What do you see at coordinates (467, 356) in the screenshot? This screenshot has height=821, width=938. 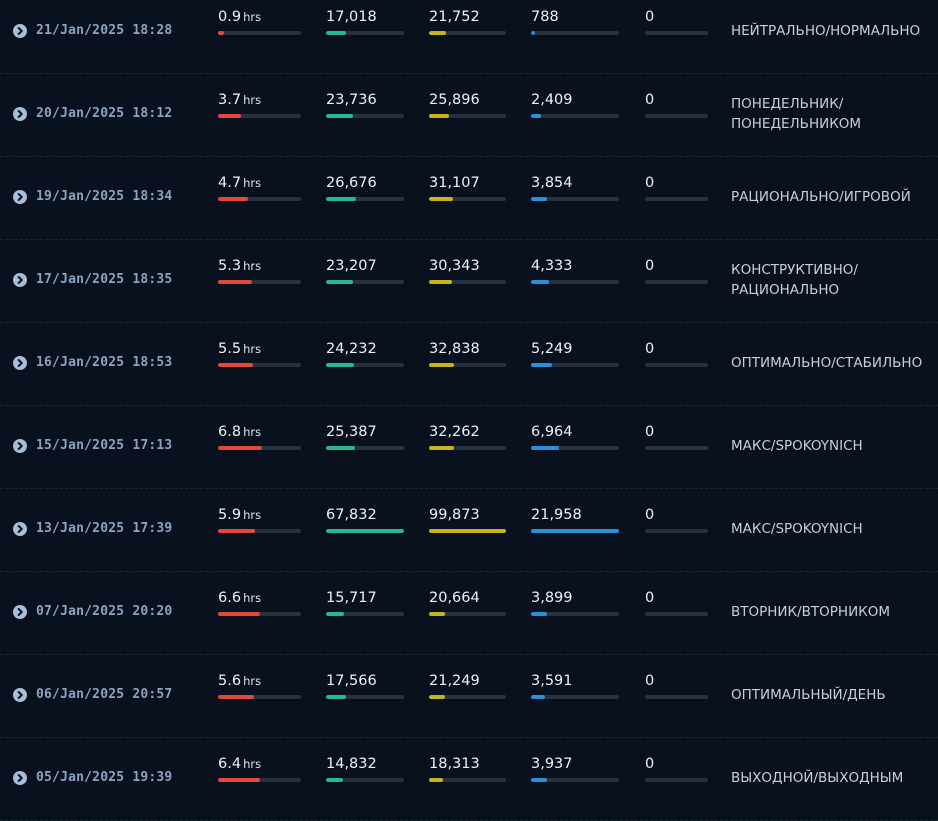 I see `metric-3-cell: 32,838` at bounding box center [467, 356].